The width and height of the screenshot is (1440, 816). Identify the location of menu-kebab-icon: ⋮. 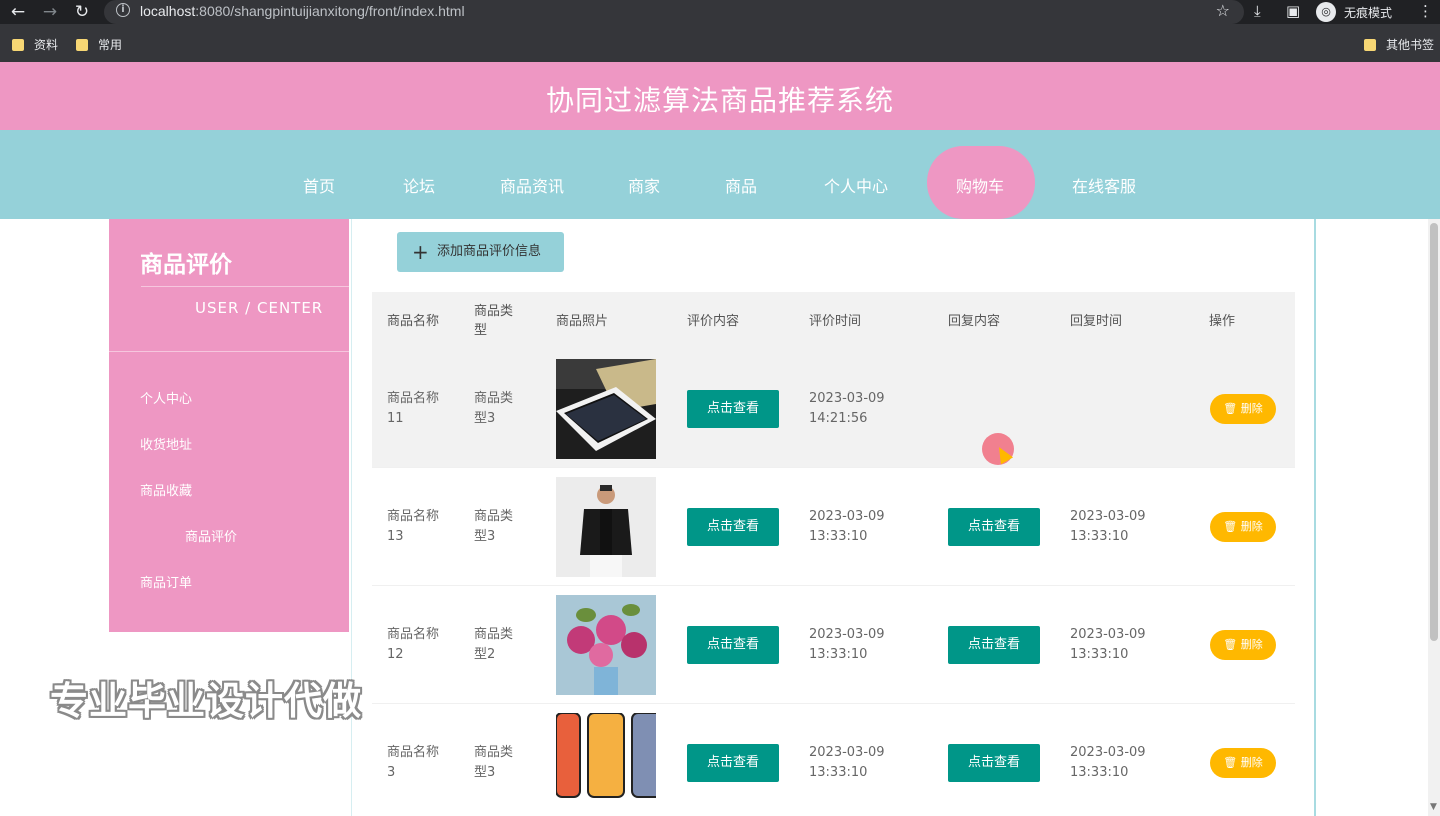
(1425, 11).